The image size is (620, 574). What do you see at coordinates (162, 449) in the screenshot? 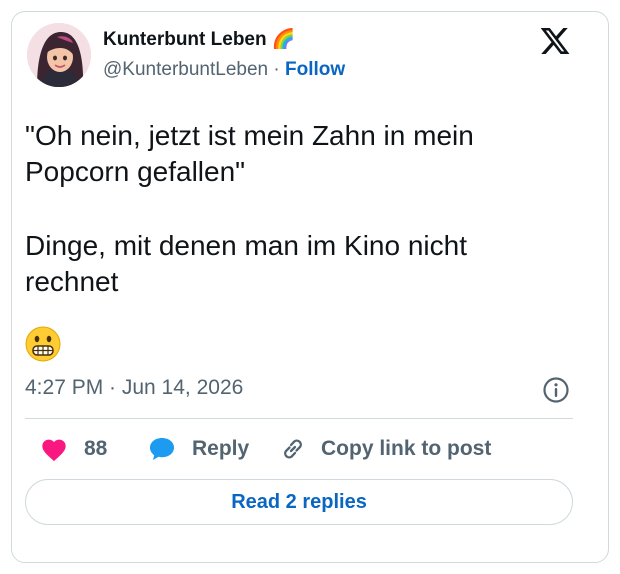
I see `reply-bubble-icon` at bounding box center [162, 449].